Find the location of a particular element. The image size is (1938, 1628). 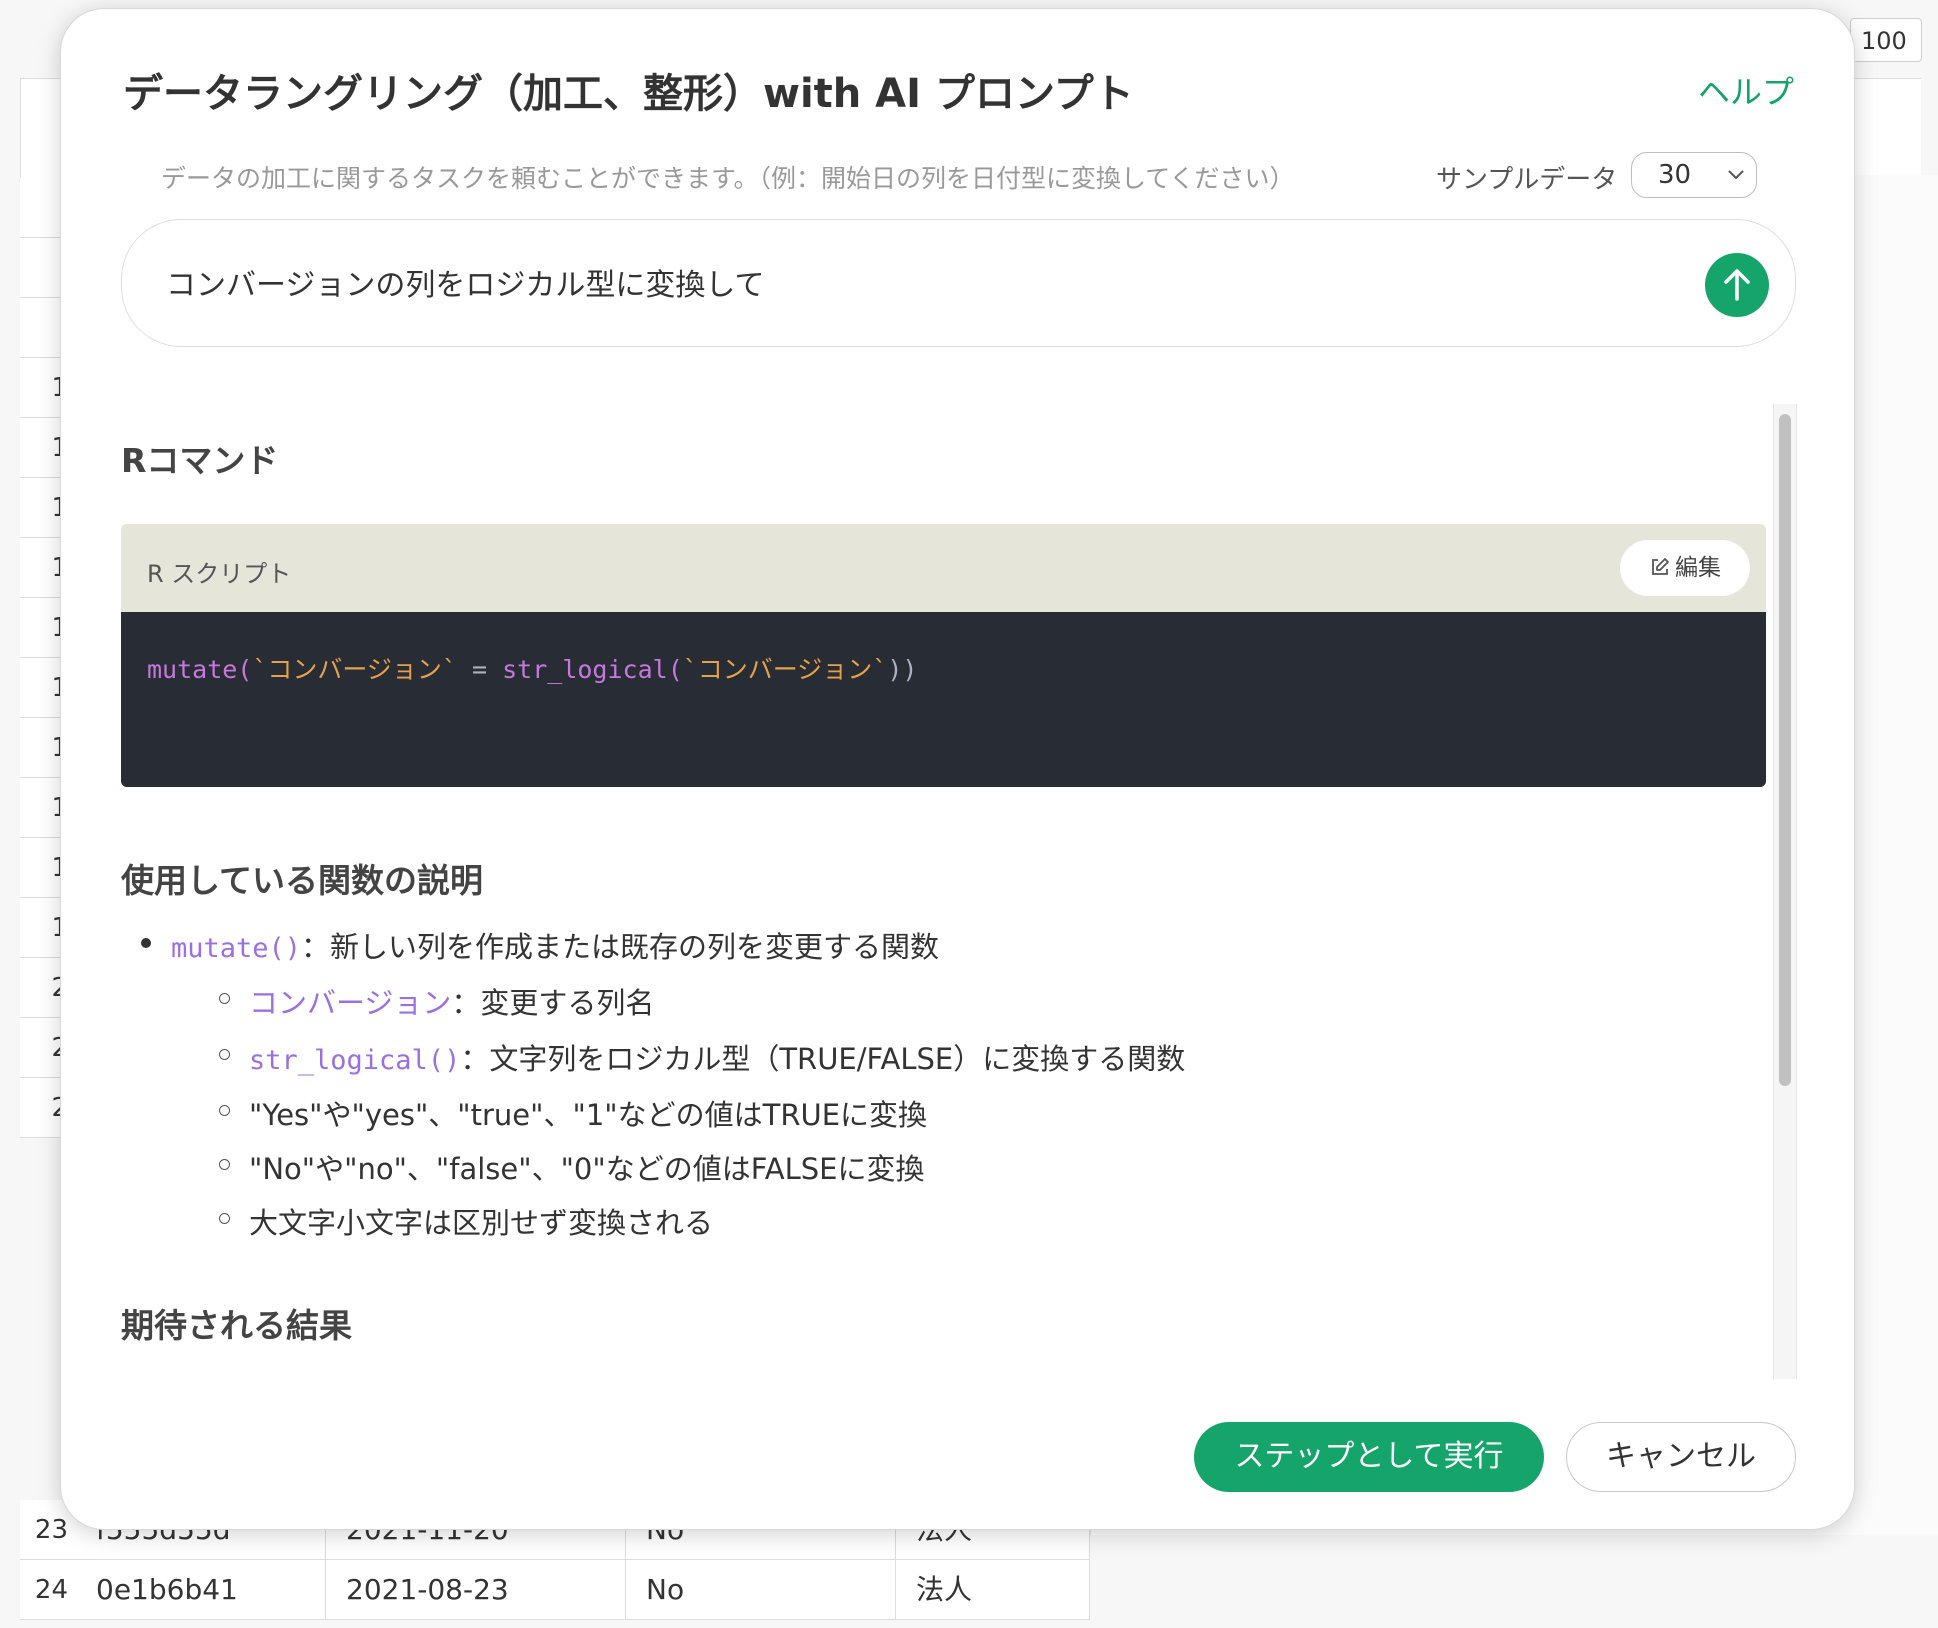

table-cell: No is located at coordinates (761, 1589).